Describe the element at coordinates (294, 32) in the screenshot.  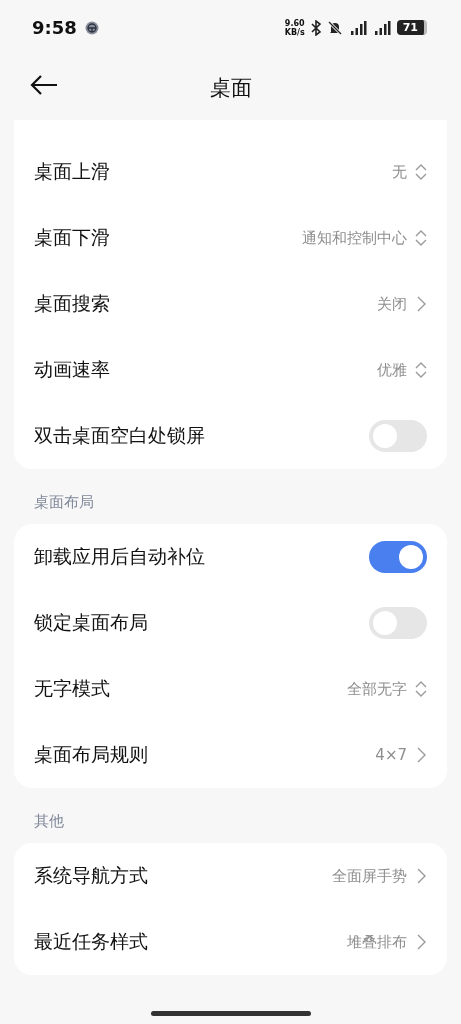
I see `network-speed-unit: KB/s` at that location.